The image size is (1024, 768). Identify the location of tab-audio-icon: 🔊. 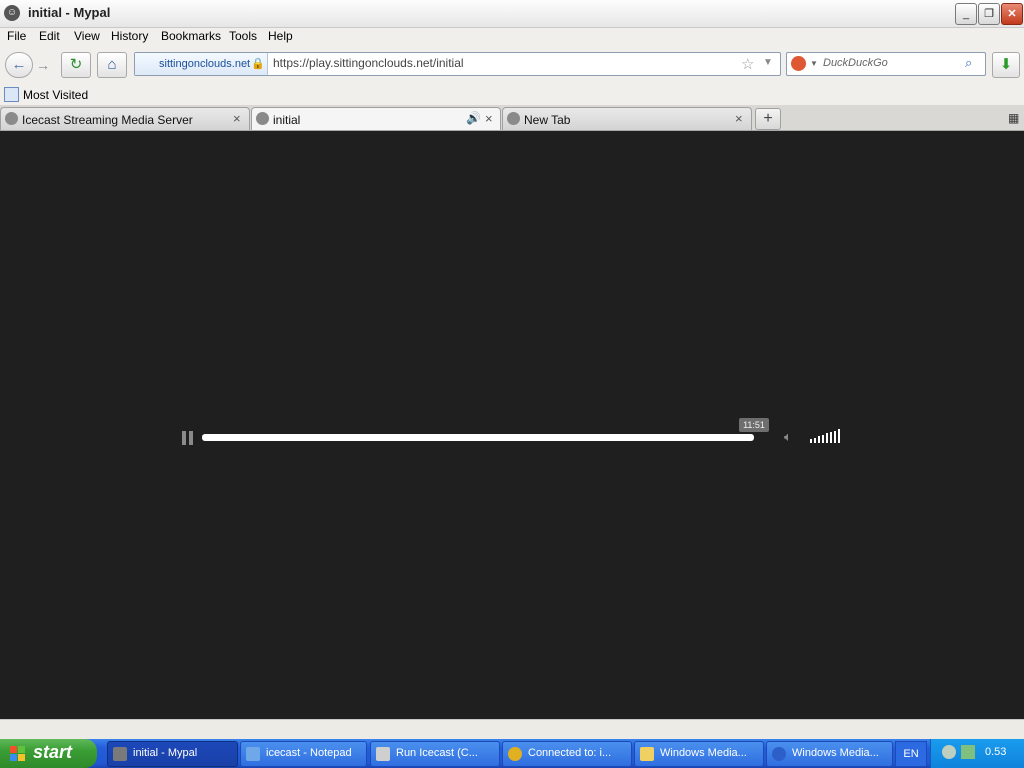
(473, 118).